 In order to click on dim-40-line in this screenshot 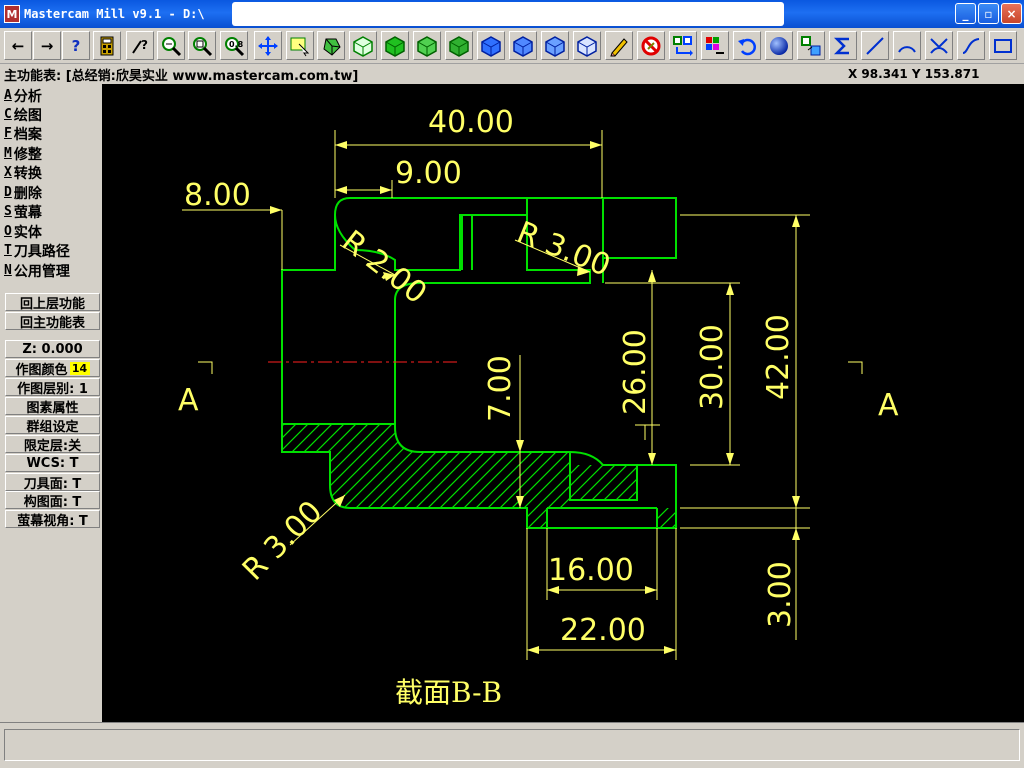, I will do `click(468, 164)`.